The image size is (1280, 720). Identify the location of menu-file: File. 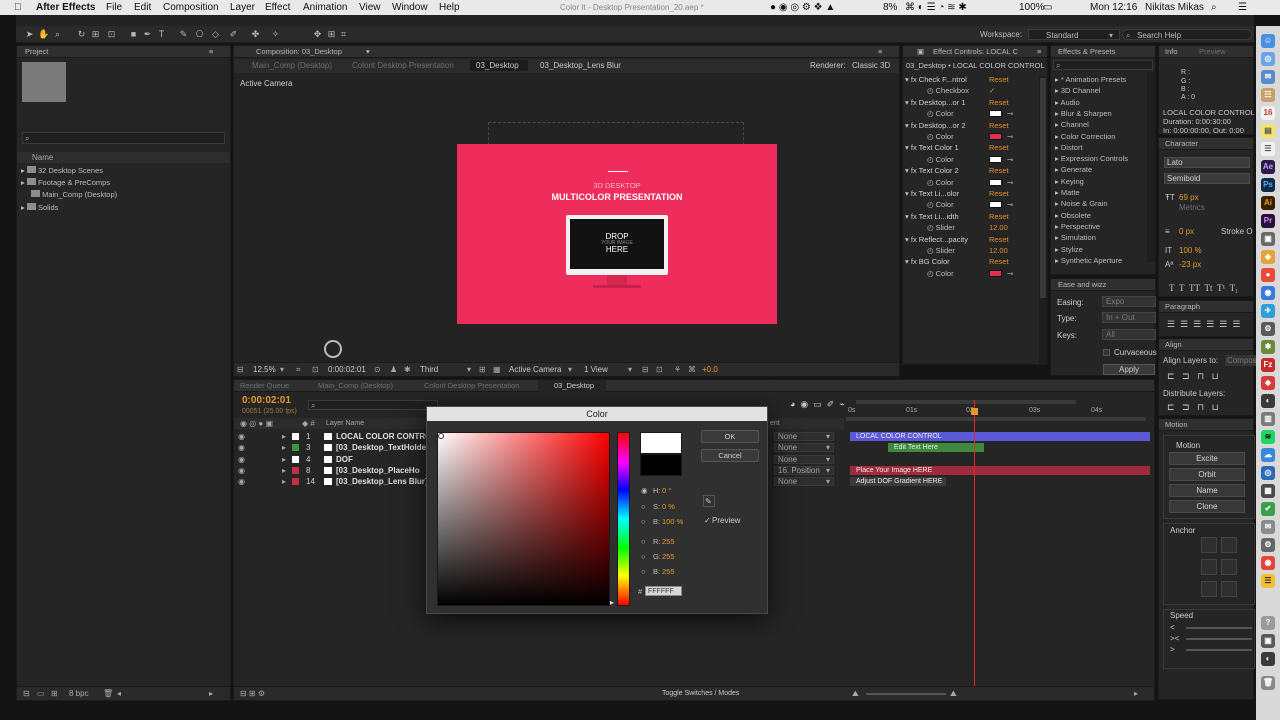
(114, 7).